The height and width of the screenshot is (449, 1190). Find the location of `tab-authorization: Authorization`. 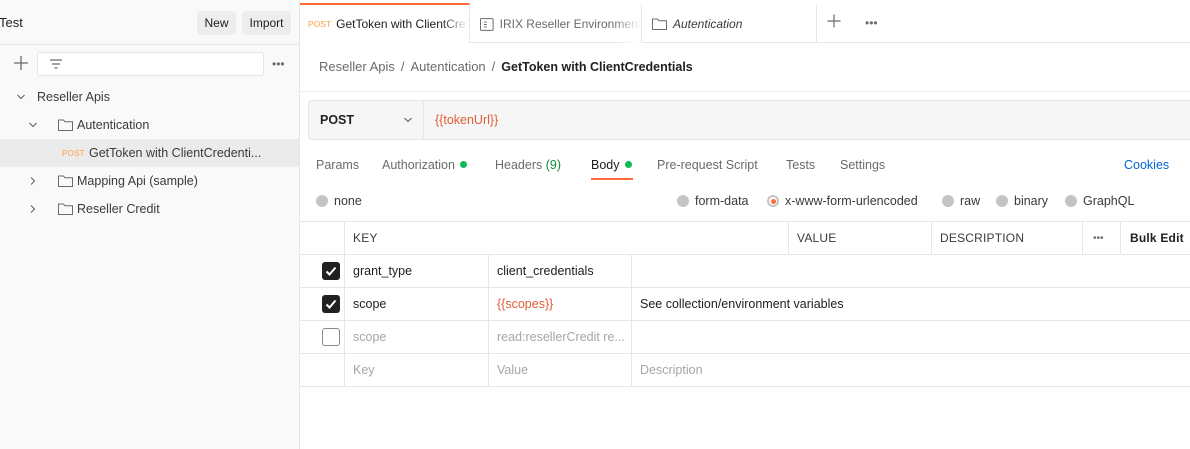

tab-authorization: Authorization is located at coordinates (424, 165).